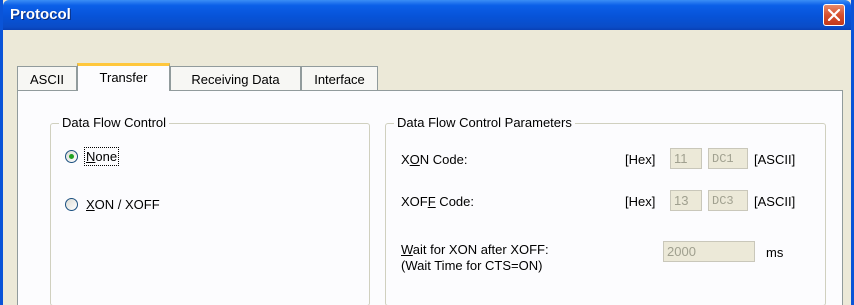  What do you see at coordinates (71, 156) in the screenshot?
I see `radio-button-checked` at bounding box center [71, 156].